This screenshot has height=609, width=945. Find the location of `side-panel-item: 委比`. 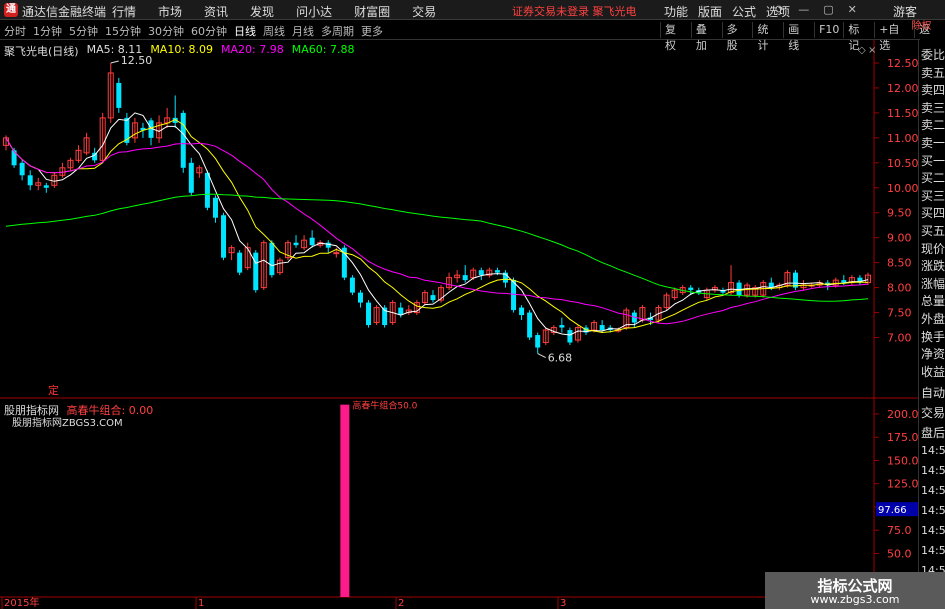

side-panel-item: 委比 is located at coordinates (933, 55).